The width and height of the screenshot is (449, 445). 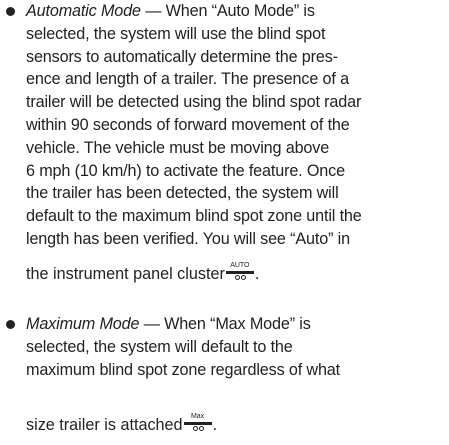 I want to click on text-line: Maximum Mode — When “Max Mode” is, so click(x=236, y=324).